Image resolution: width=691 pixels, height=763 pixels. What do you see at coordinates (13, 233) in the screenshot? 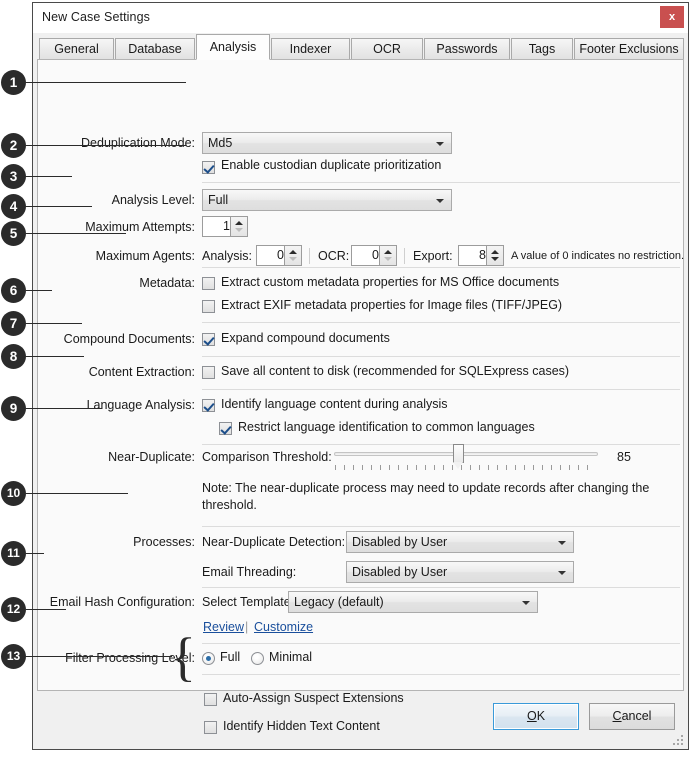
I see `callout-5: 5` at bounding box center [13, 233].